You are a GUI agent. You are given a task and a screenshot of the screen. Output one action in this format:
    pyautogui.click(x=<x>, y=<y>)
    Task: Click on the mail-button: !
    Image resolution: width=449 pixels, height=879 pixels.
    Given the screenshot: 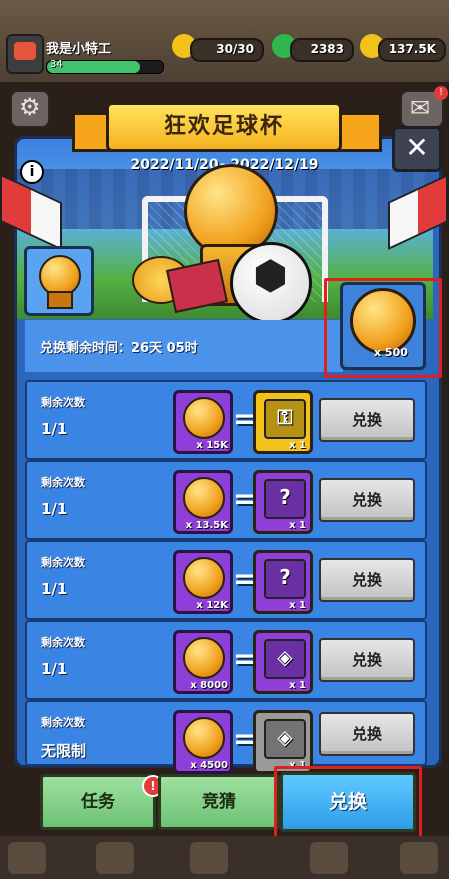 What is the action you would take?
    pyautogui.click(x=424, y=107)
    